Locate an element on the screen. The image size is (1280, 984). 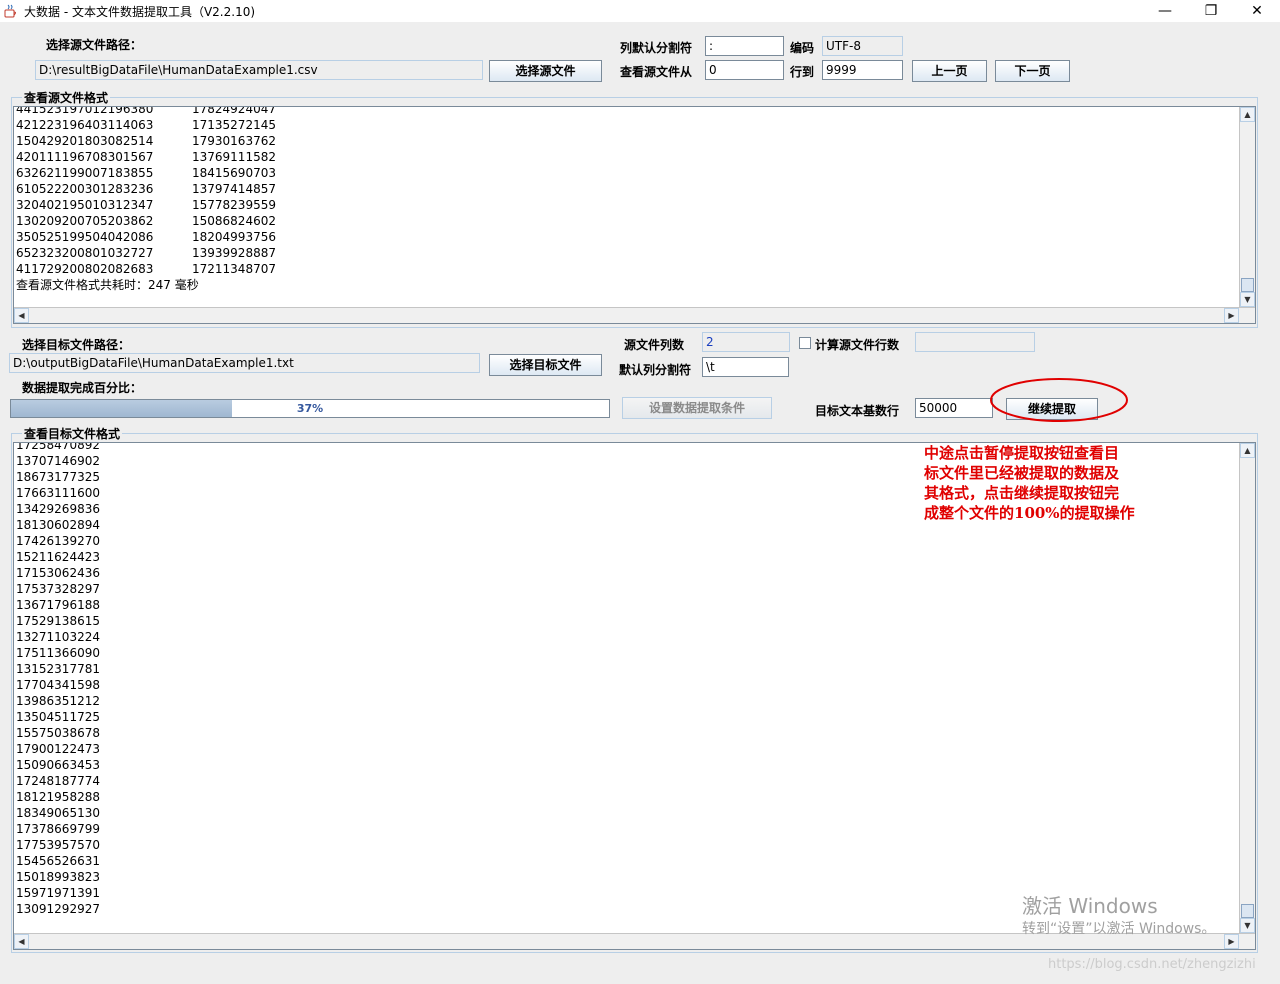
title-bar: 大数据 - 文本文件数据提取工具（V2.2.10) — ❐ ✕ is located at coordinates (640, 11).